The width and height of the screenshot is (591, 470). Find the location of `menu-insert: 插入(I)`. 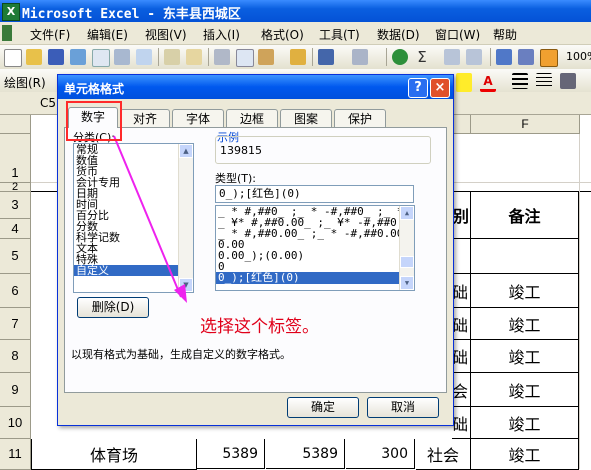

menu-insert: 插入(I) is located at coordinates (221, 34).